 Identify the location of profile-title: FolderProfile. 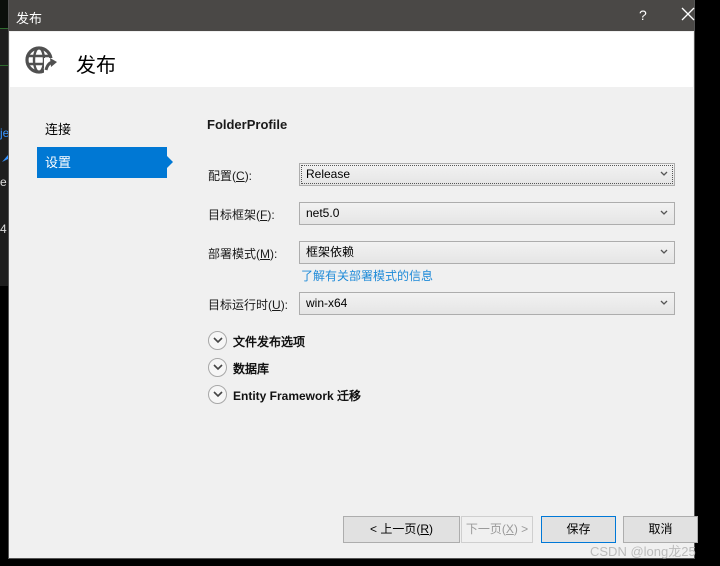
(247, 124).